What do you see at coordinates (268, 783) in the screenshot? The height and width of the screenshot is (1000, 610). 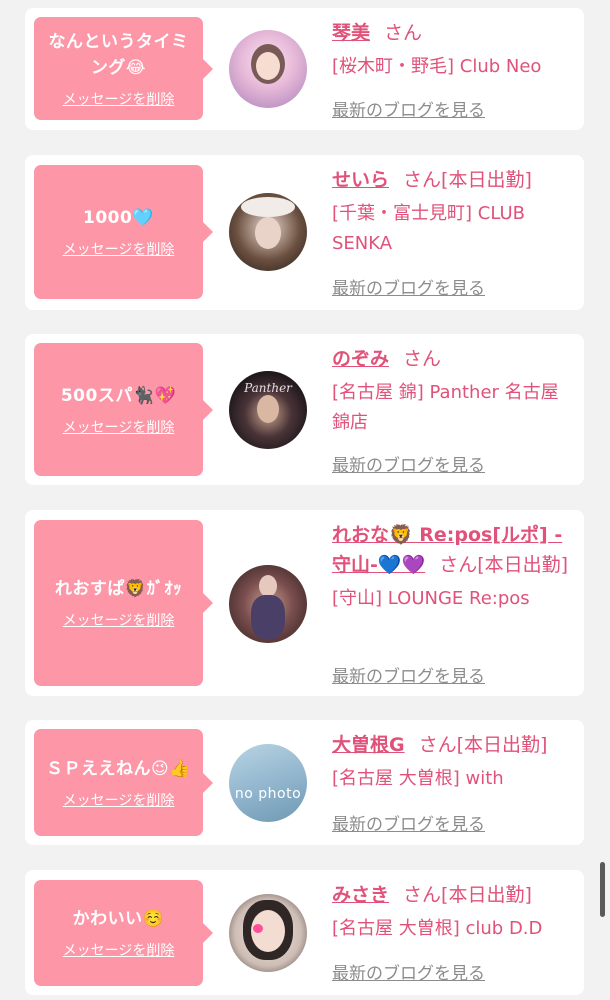 I see `avatar: no photo` at bounding box center [268, 783].